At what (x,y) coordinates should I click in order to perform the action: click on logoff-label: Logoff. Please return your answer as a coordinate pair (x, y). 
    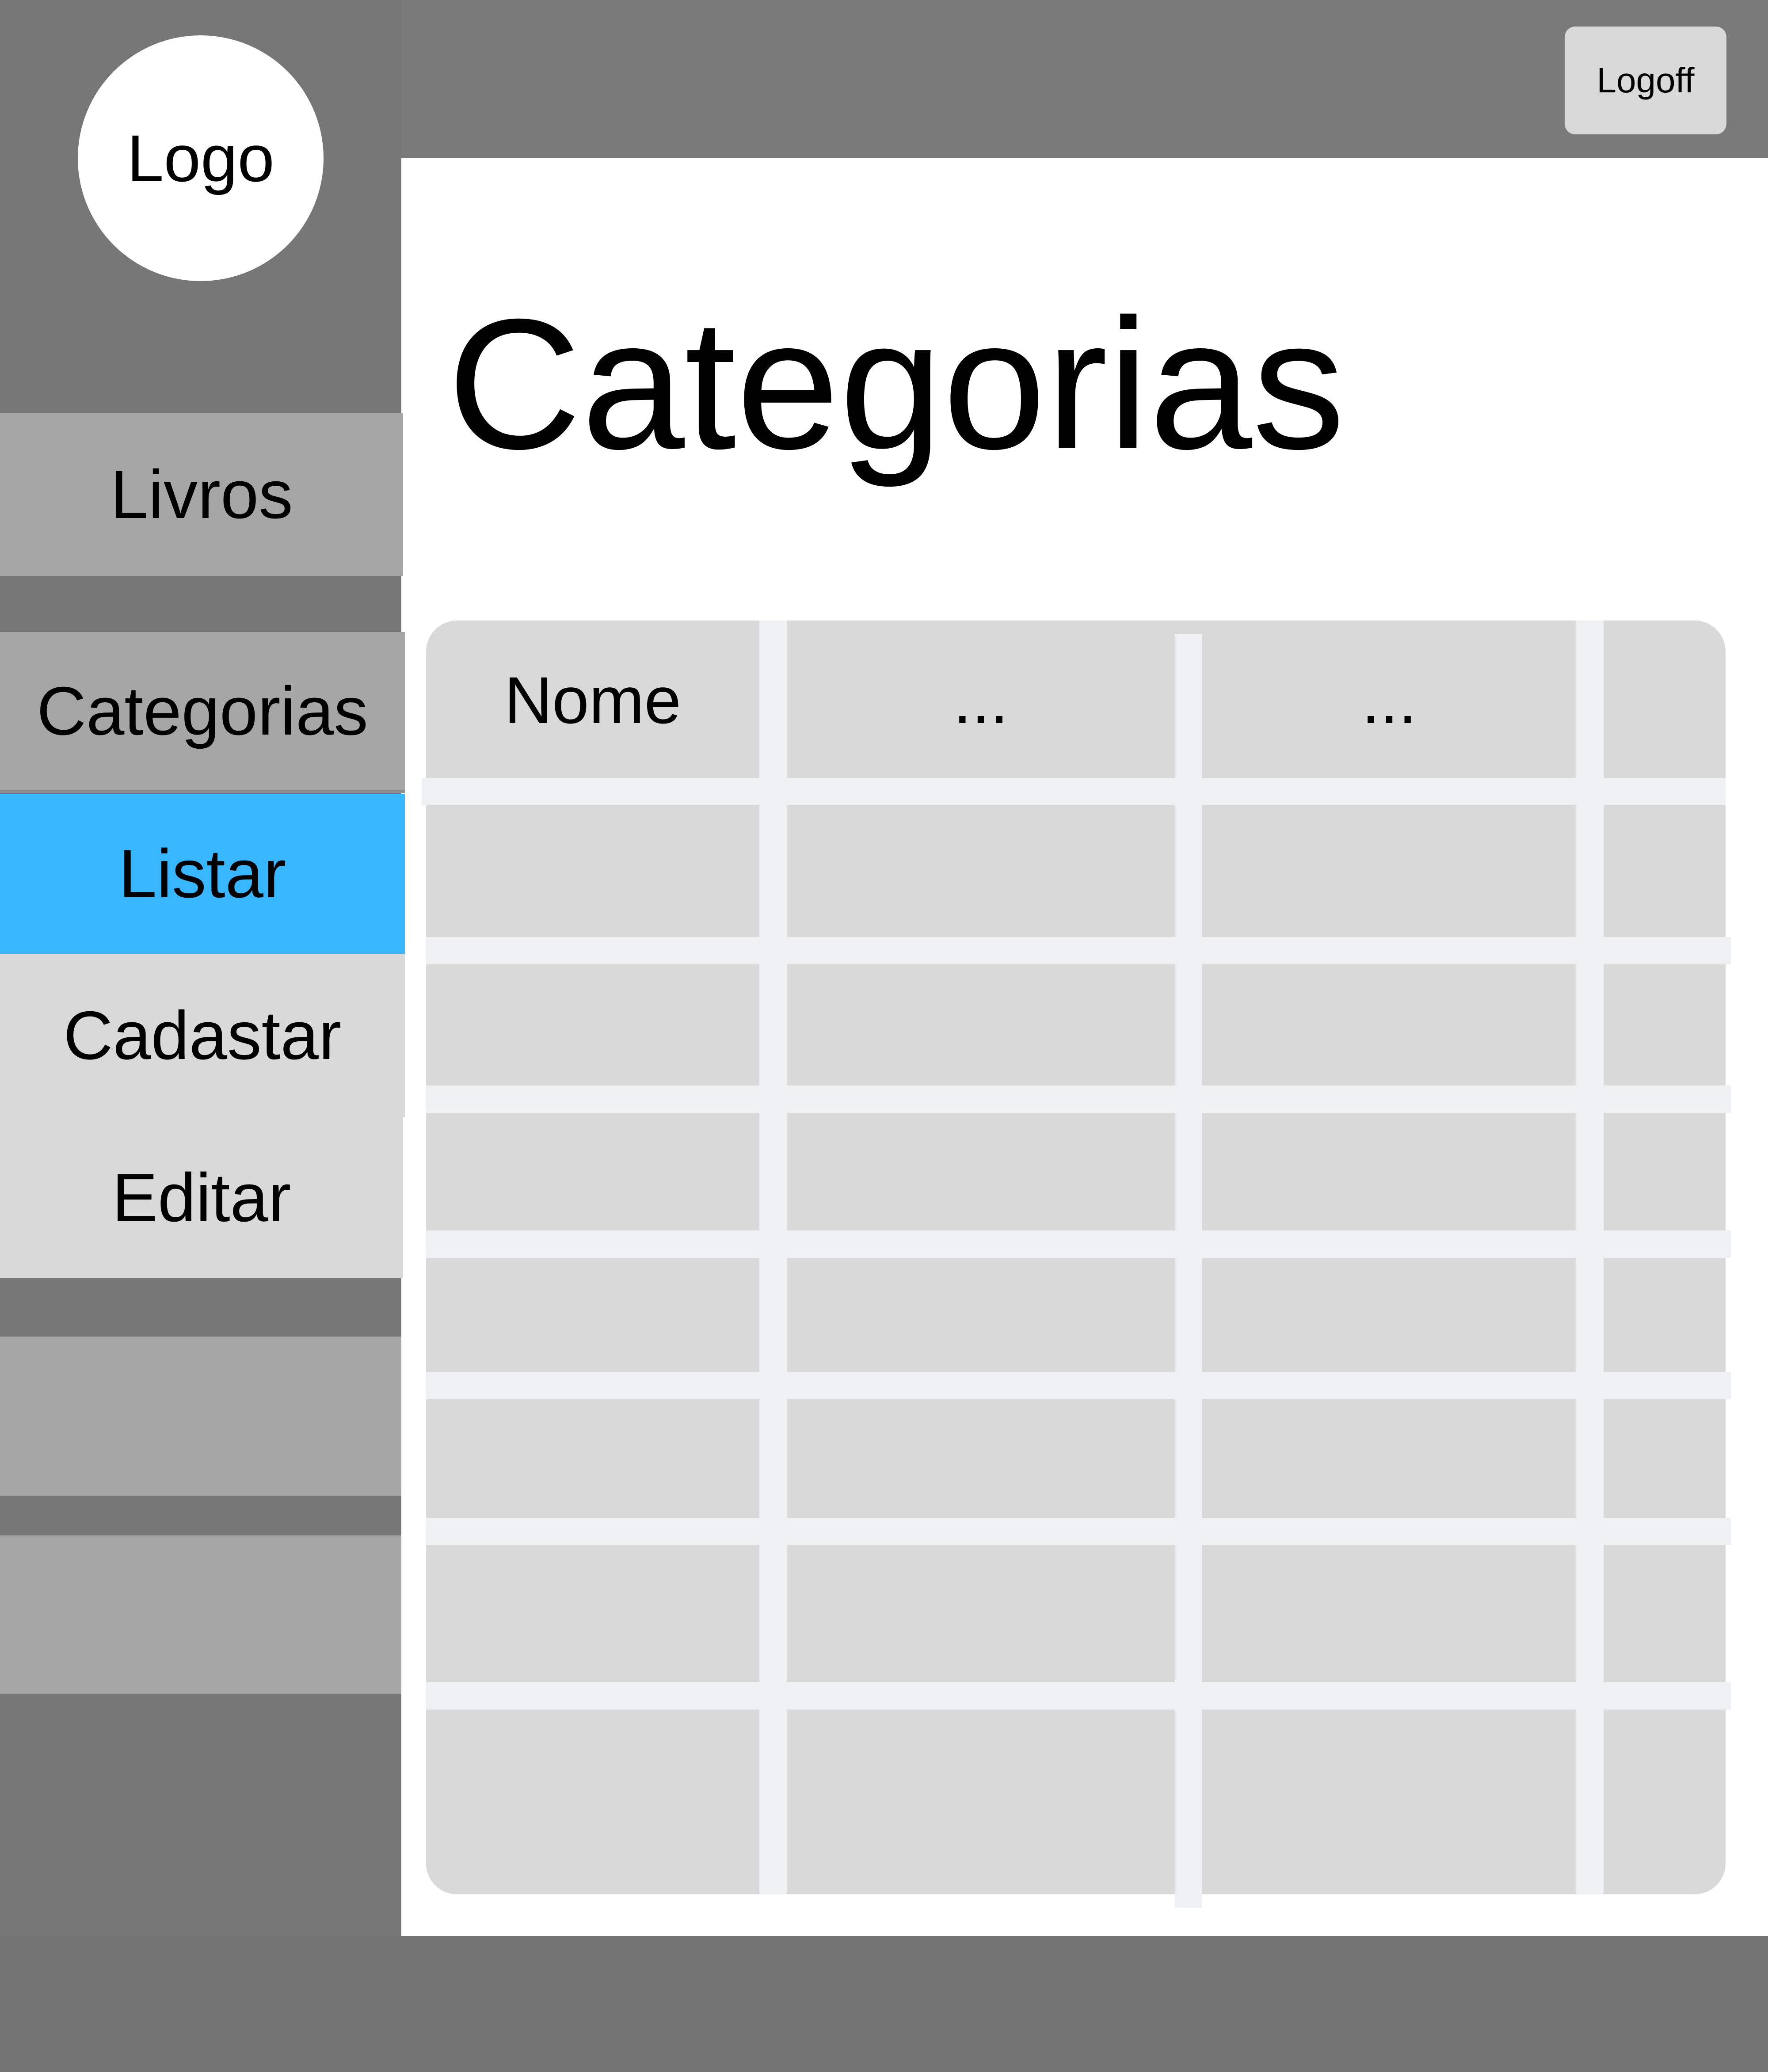
    Looking at the image, I should click on (1646, 80).